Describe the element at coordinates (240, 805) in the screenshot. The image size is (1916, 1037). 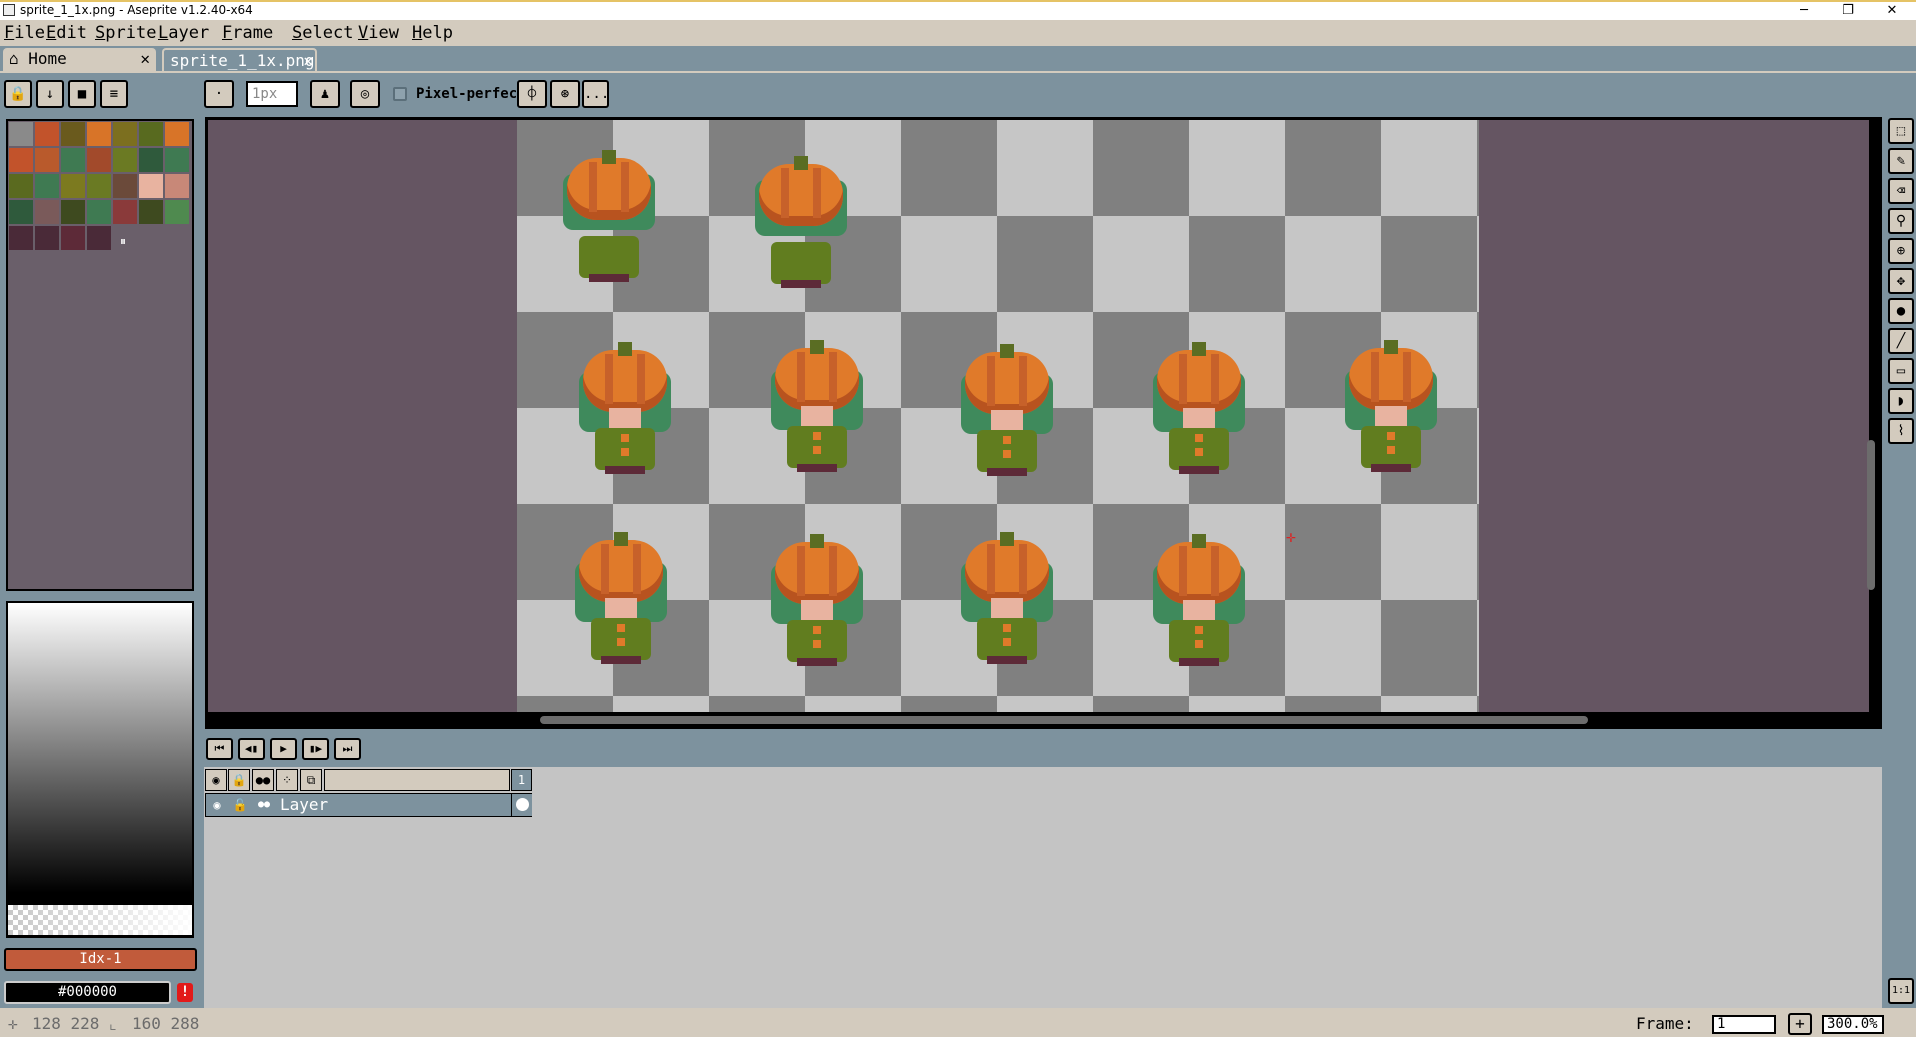
I see `padlock-icon: 🔓` at that location.